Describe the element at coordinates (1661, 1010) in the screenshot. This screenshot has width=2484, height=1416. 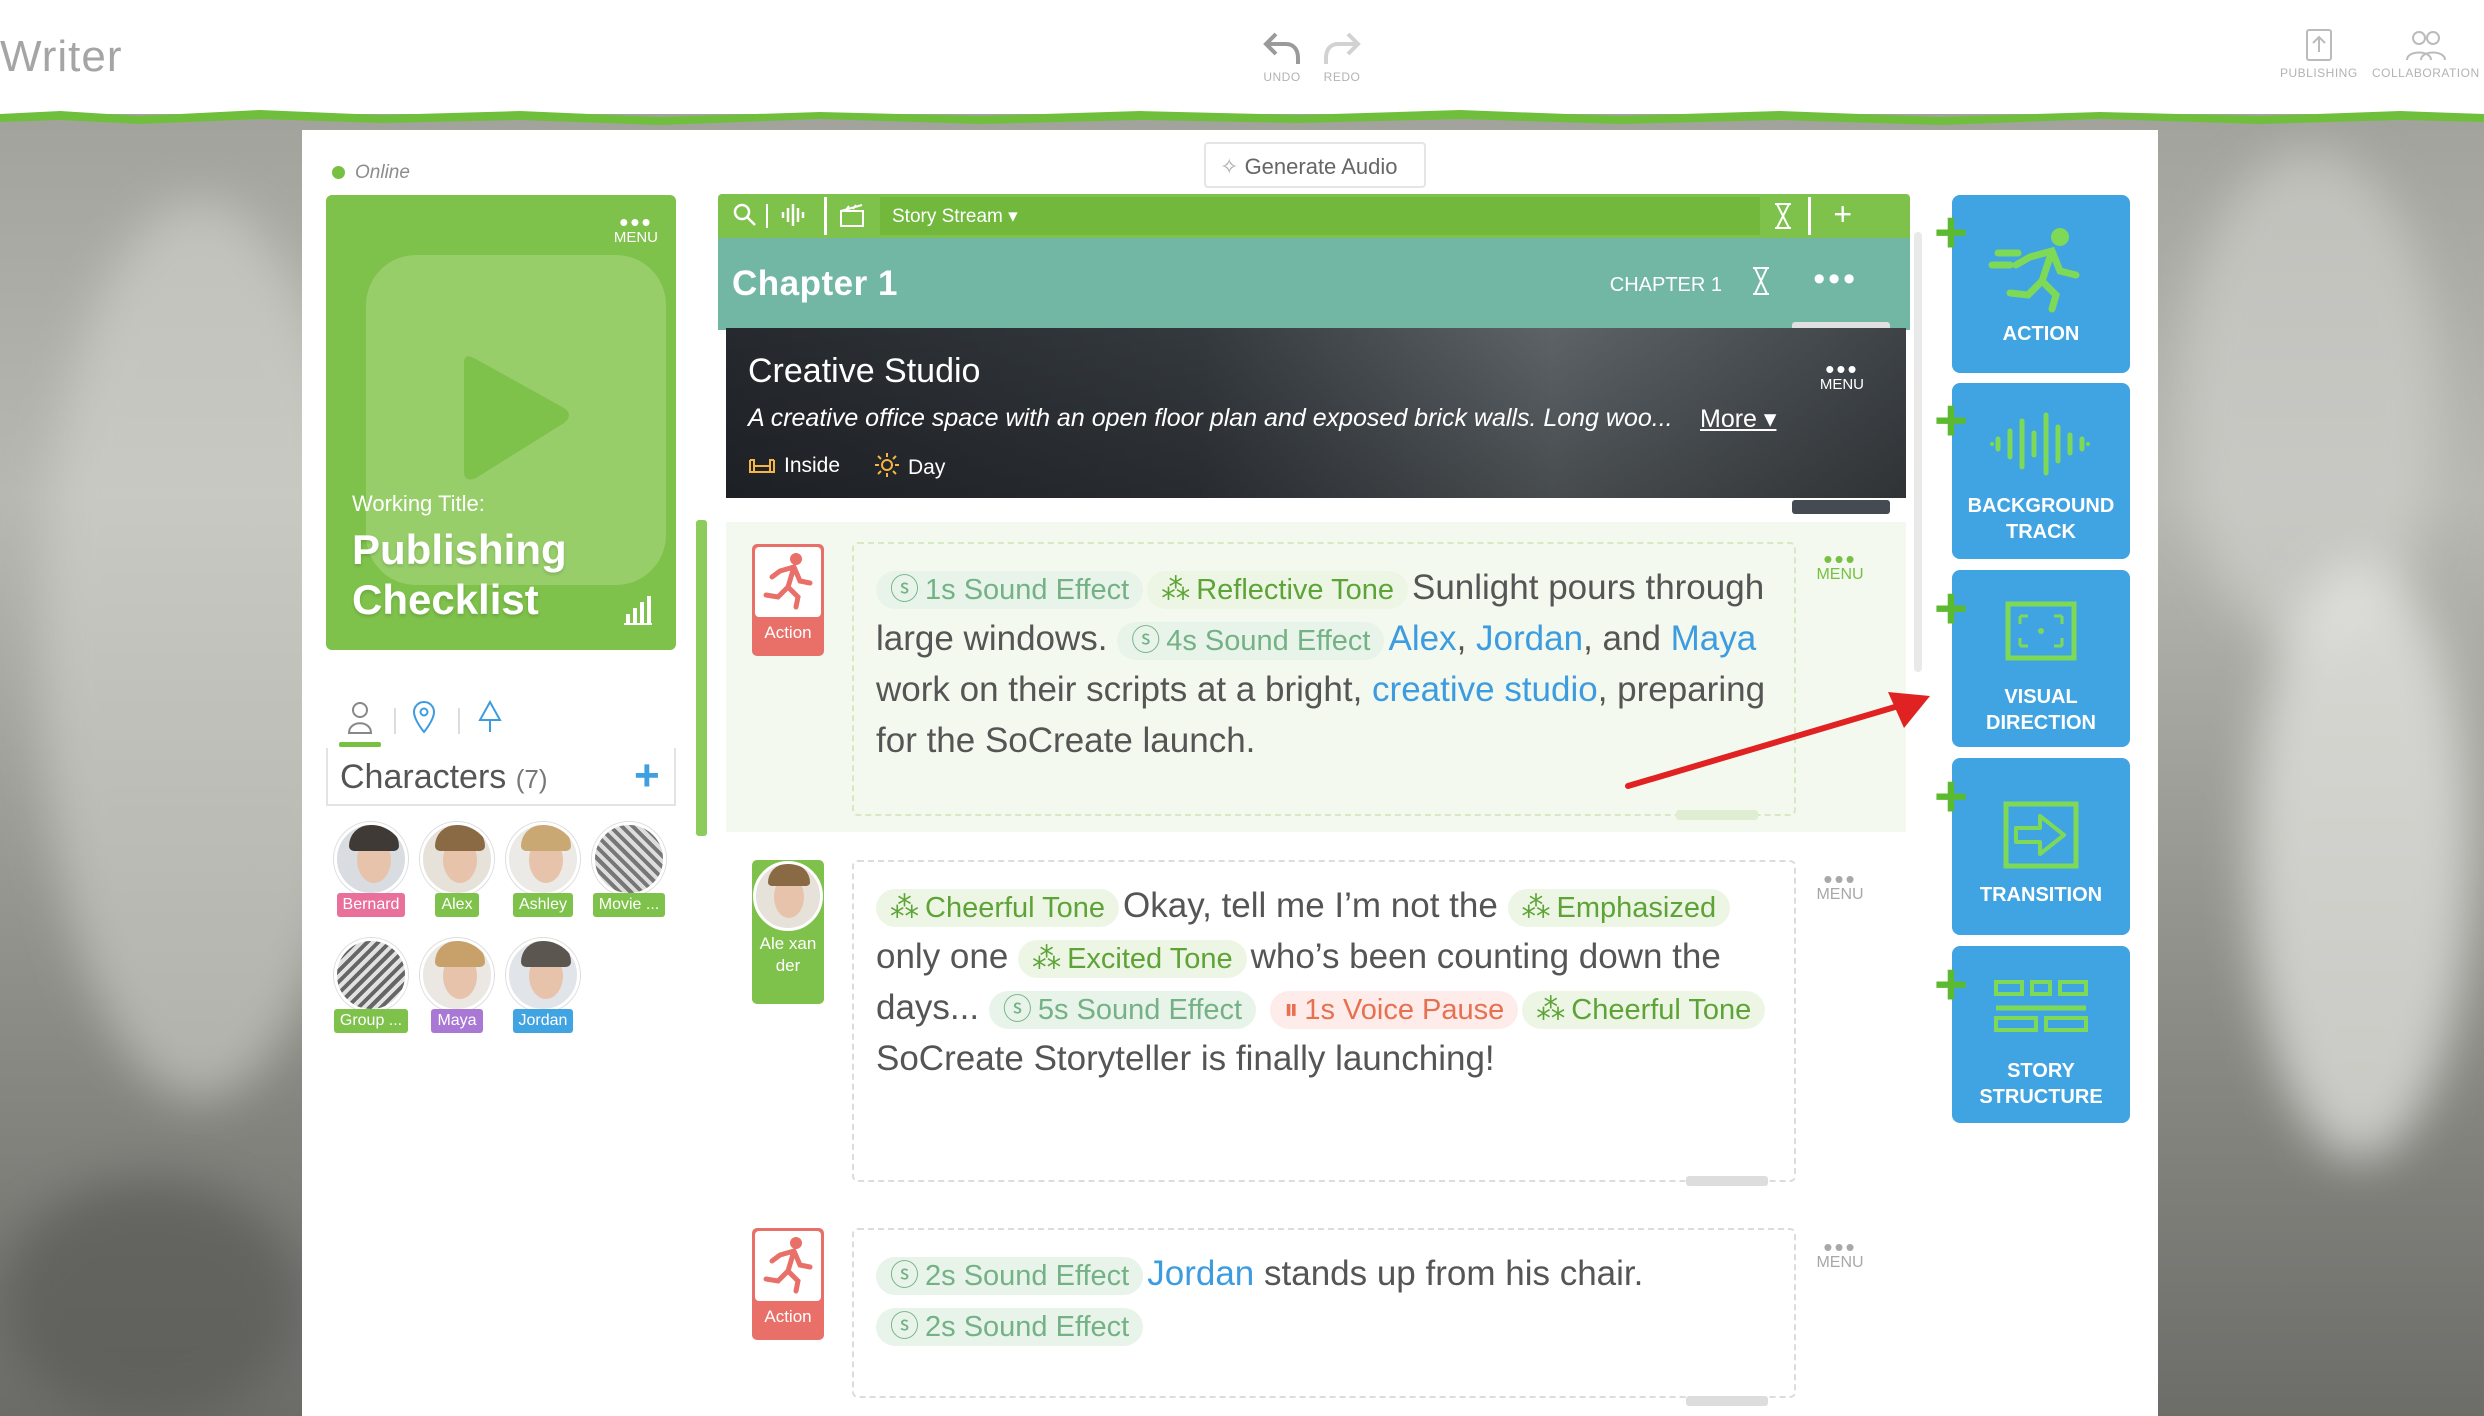
I see `tag-label: Cheerful Tone` at that location.